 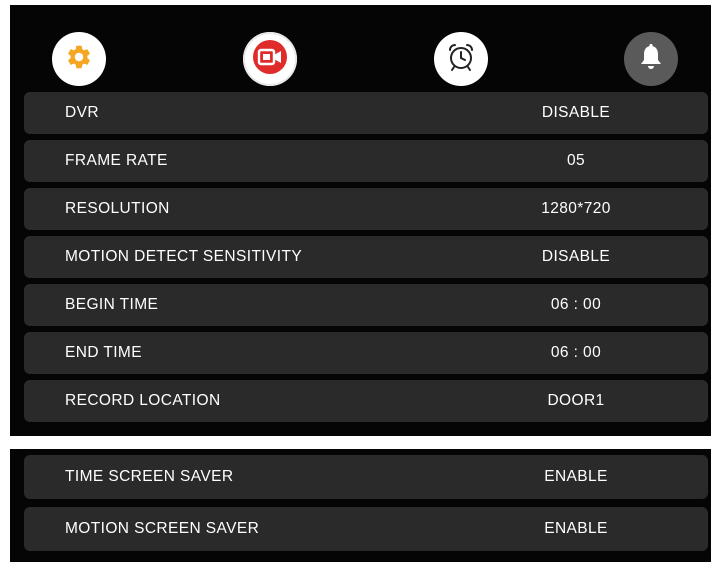 I want to click on gear-icon, so click(x=79, y=59).